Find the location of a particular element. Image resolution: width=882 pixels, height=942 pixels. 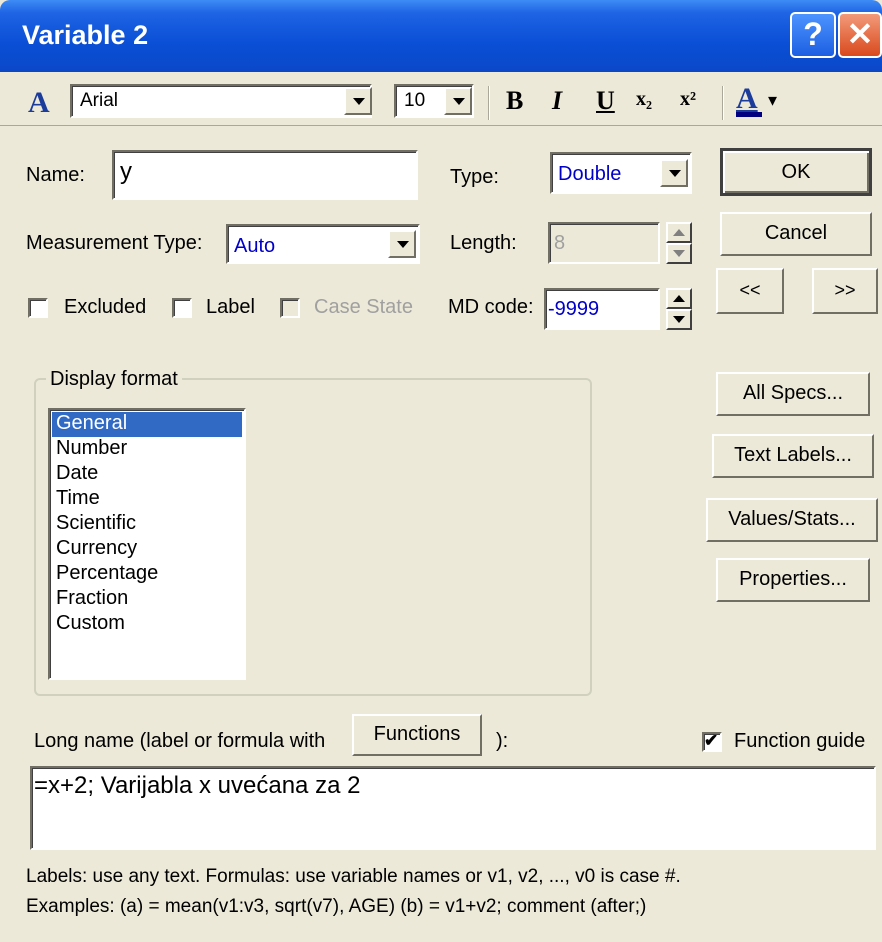

case-state-checkbox is located at coordinates (290, 308).